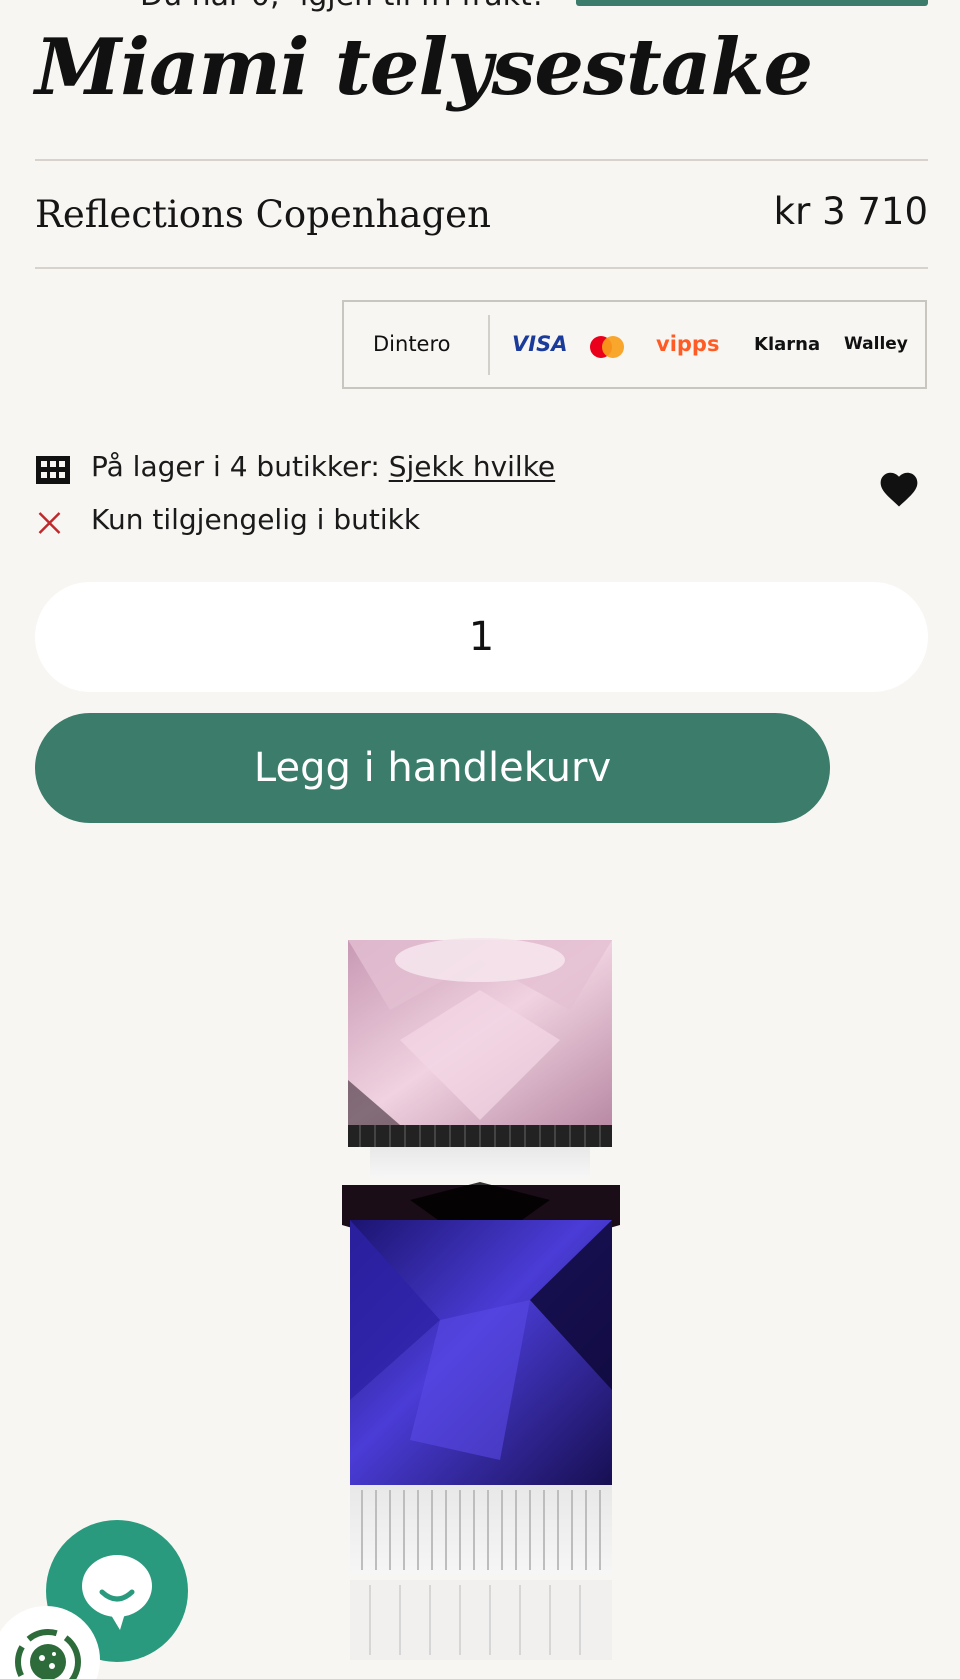  I want to click on product-brand: Reflections Copenhagen, so click(263, 214).